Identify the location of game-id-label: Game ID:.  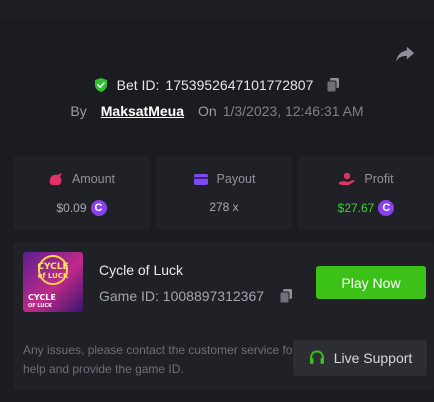
(129, 296).